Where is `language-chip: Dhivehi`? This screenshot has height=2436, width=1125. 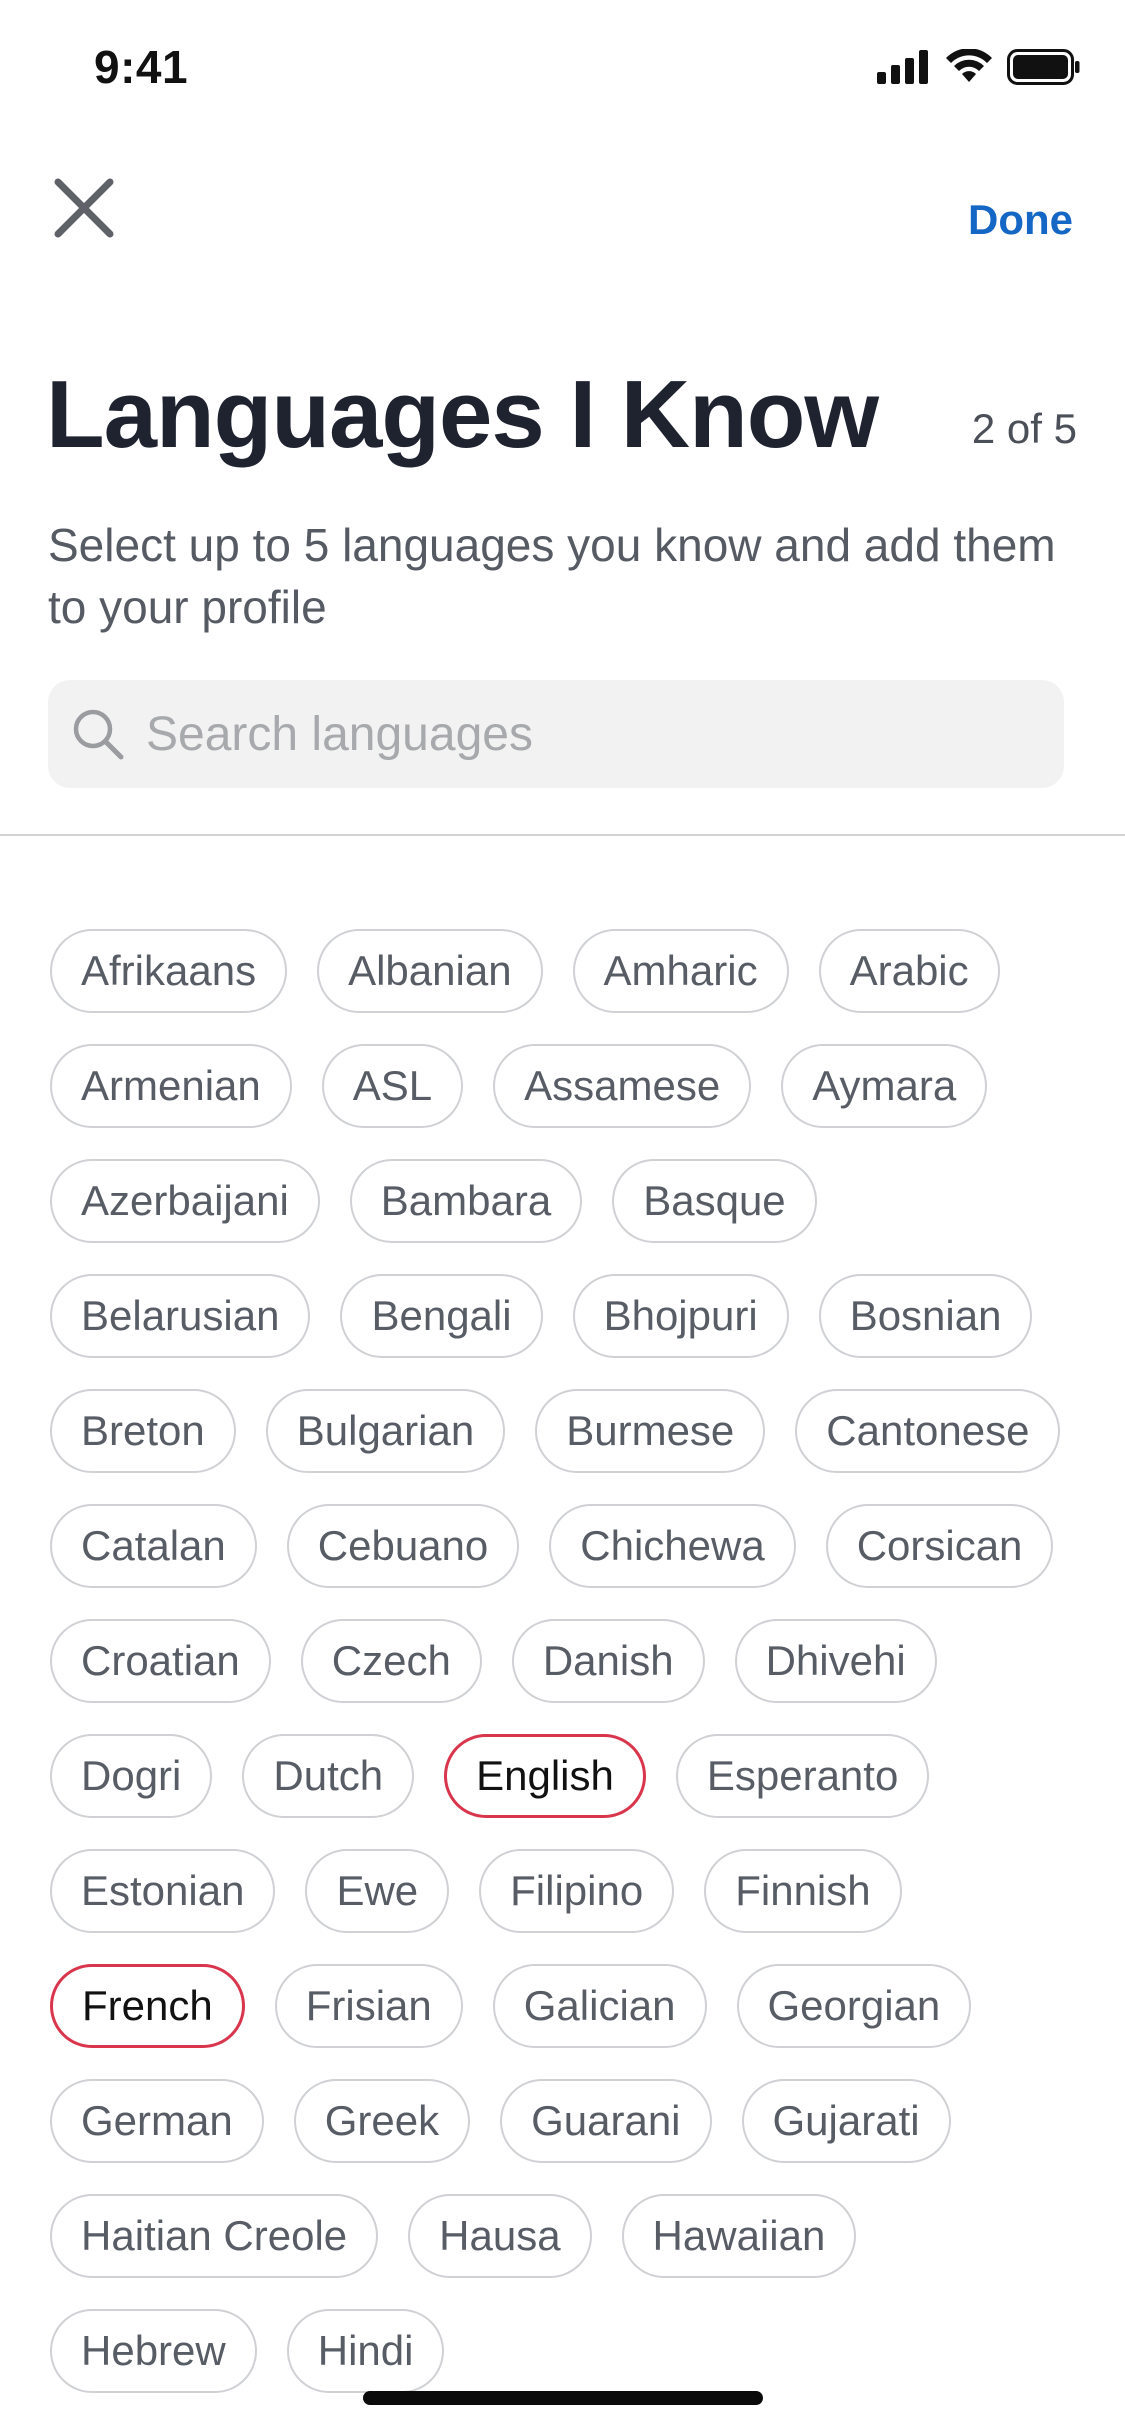
language-chip: Dhivehi is located at coordinates (835, 1661).